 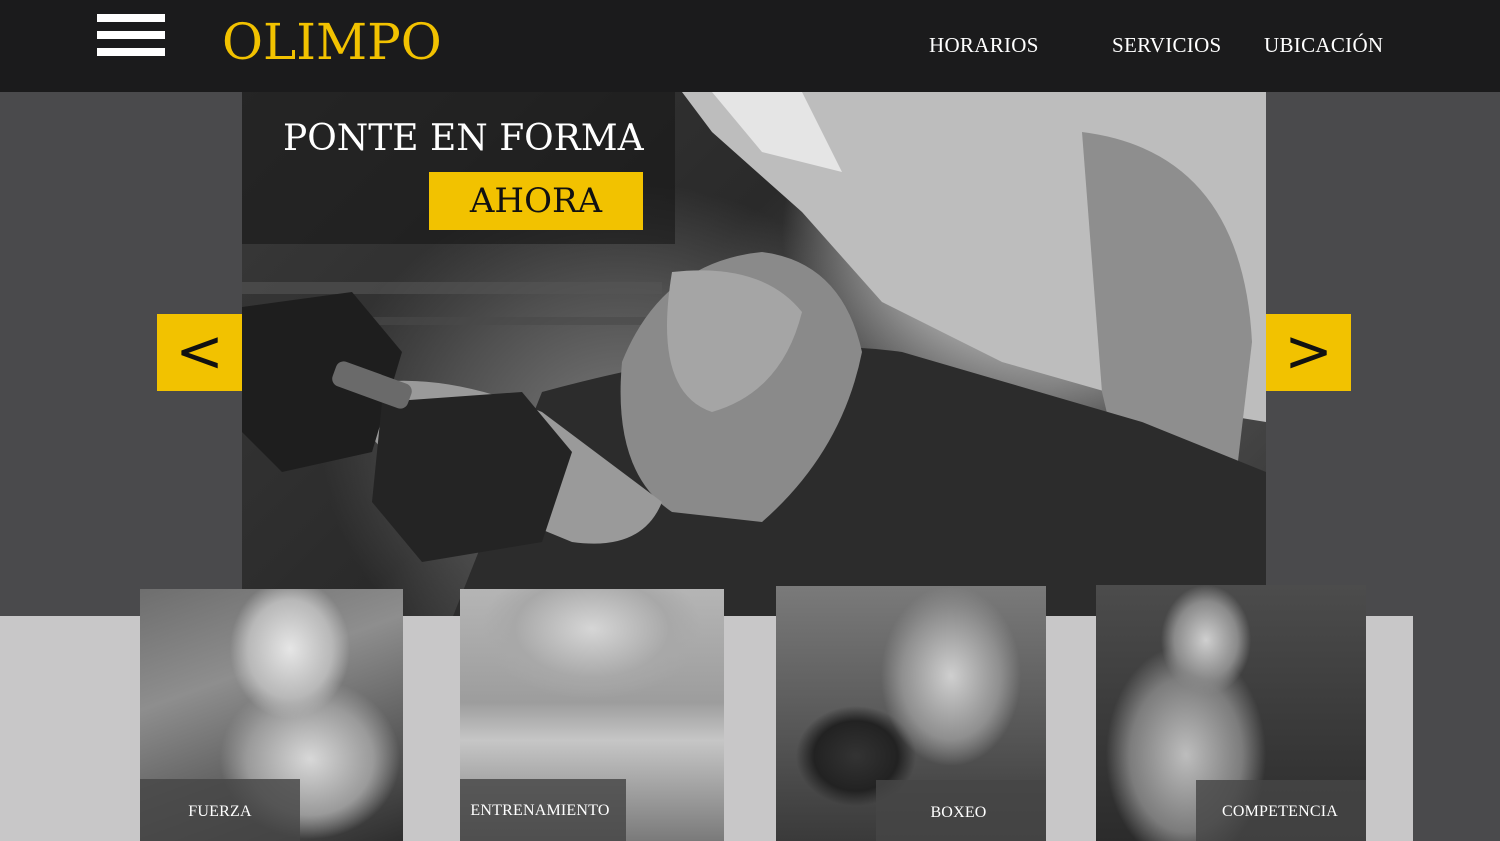 I want to click on chevron-right-icon: >, so click(x=1308, y=351).